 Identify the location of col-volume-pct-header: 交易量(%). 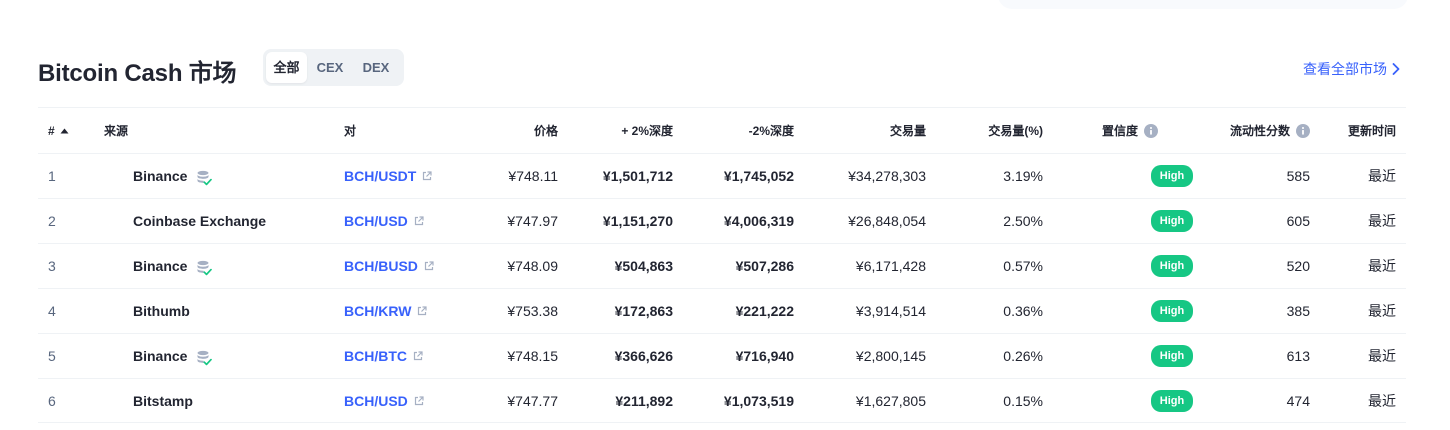
(1015, 130).